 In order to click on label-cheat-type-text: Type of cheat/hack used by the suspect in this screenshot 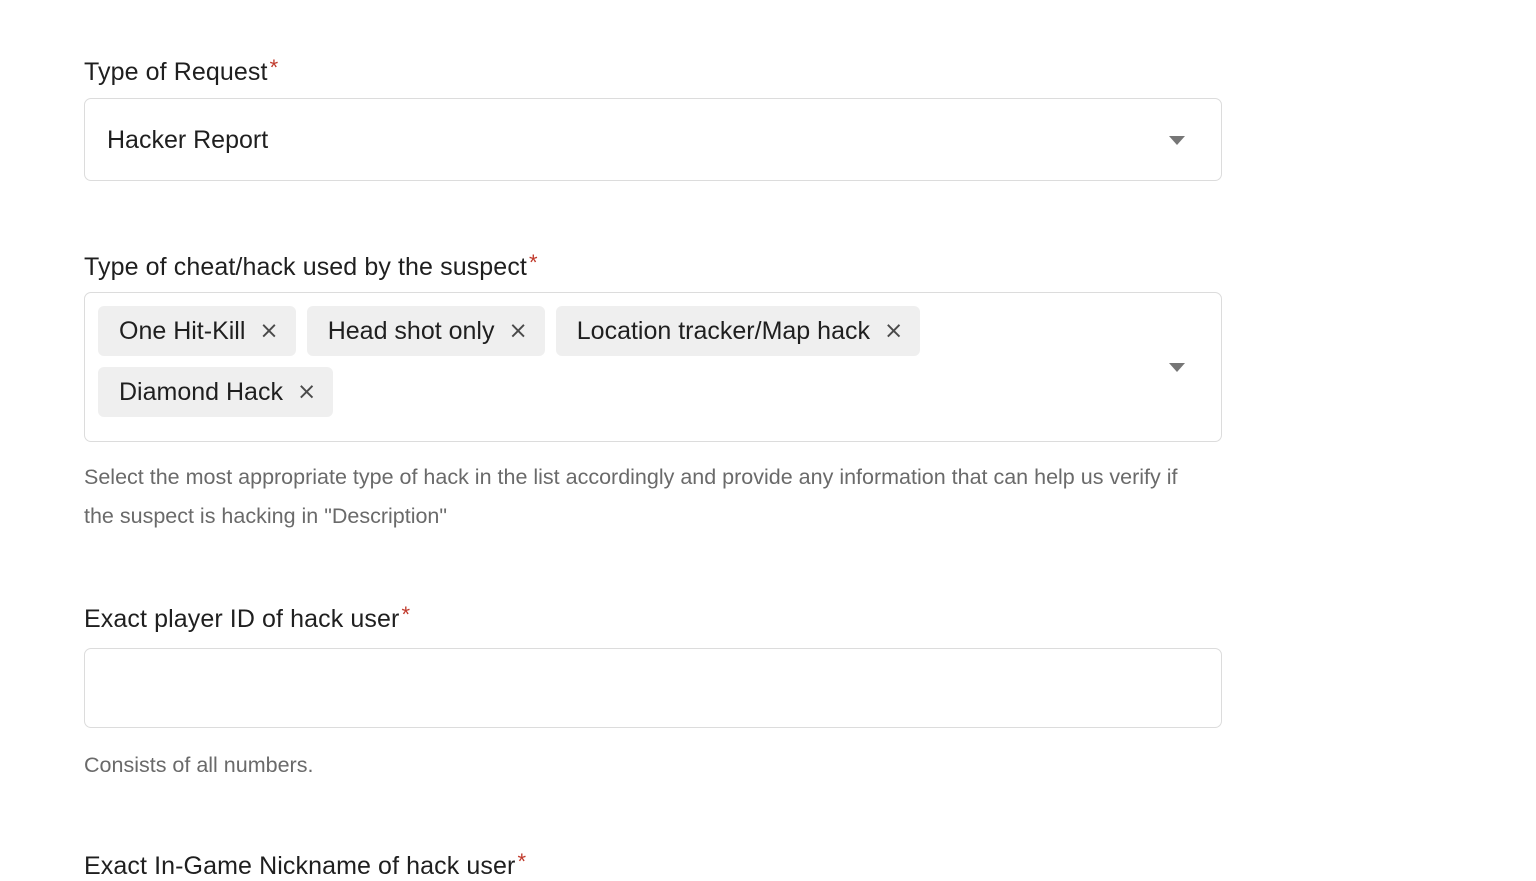, I will do `click(305, 266)`.